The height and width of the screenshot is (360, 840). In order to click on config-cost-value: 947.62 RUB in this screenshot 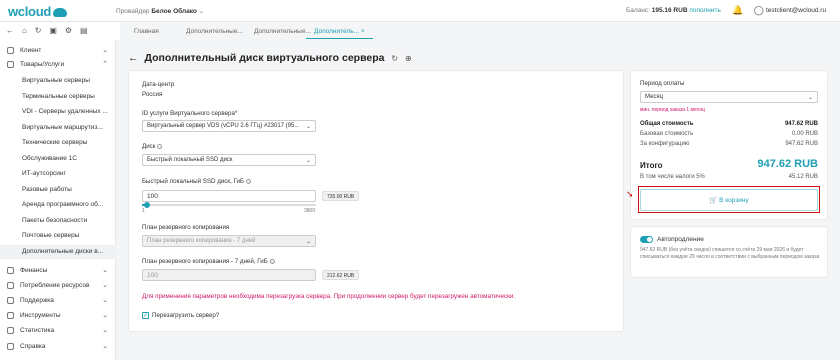, I will do `click(801, 144)`.